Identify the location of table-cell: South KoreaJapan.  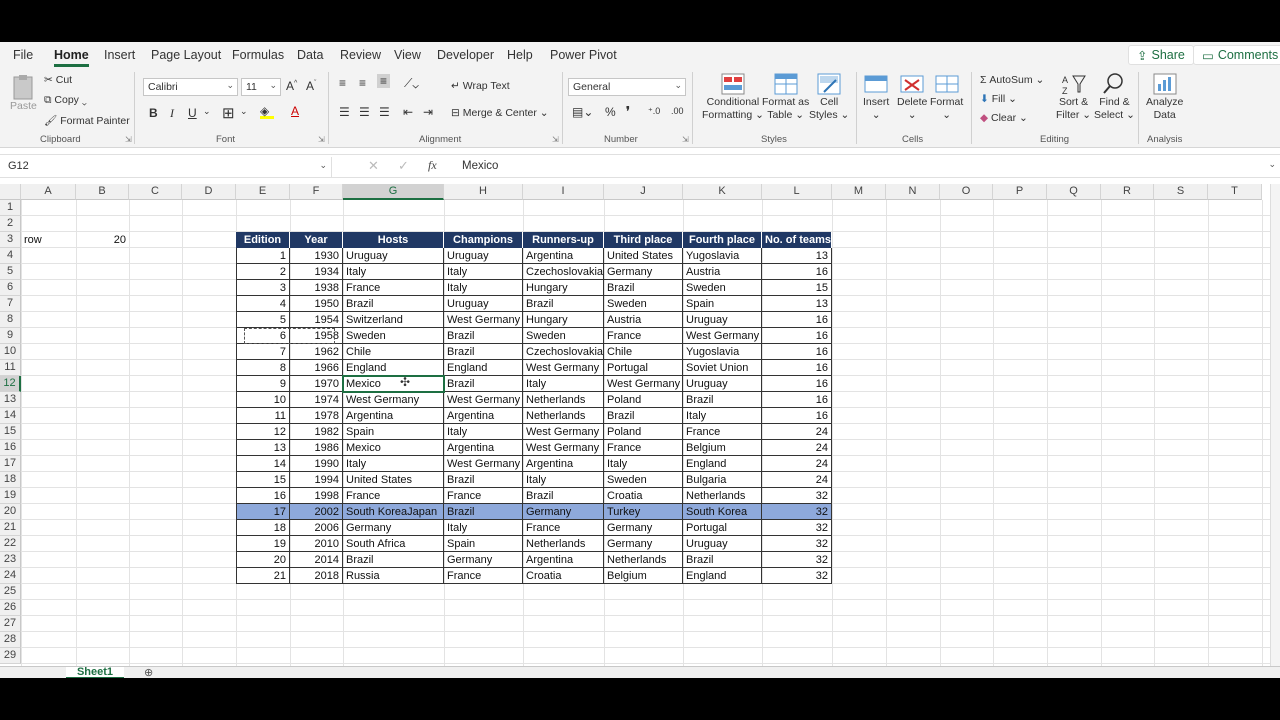
(393, 512).